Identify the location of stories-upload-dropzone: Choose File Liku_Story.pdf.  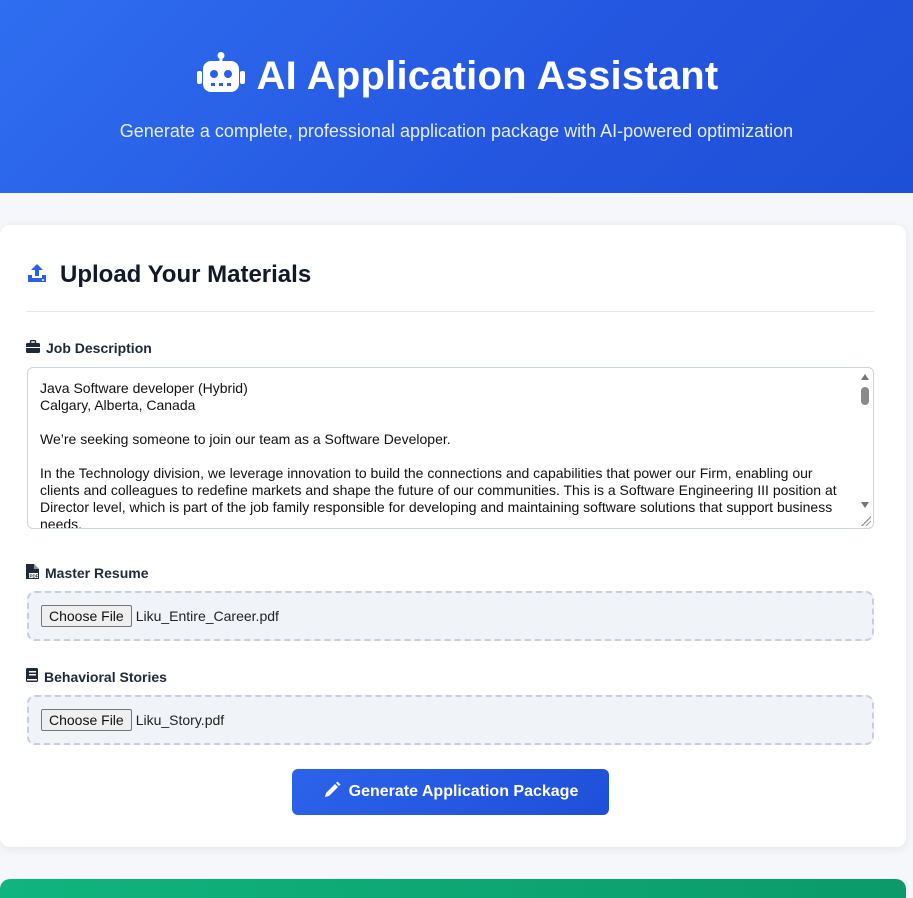
(450, 720).